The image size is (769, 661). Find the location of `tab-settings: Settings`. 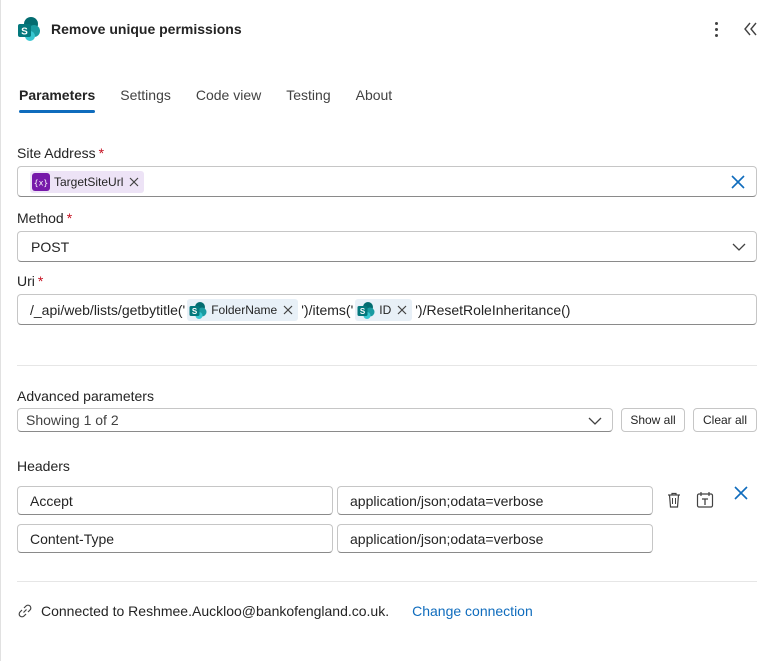

tab-settings: Settings is located at coordinates (145, 100).